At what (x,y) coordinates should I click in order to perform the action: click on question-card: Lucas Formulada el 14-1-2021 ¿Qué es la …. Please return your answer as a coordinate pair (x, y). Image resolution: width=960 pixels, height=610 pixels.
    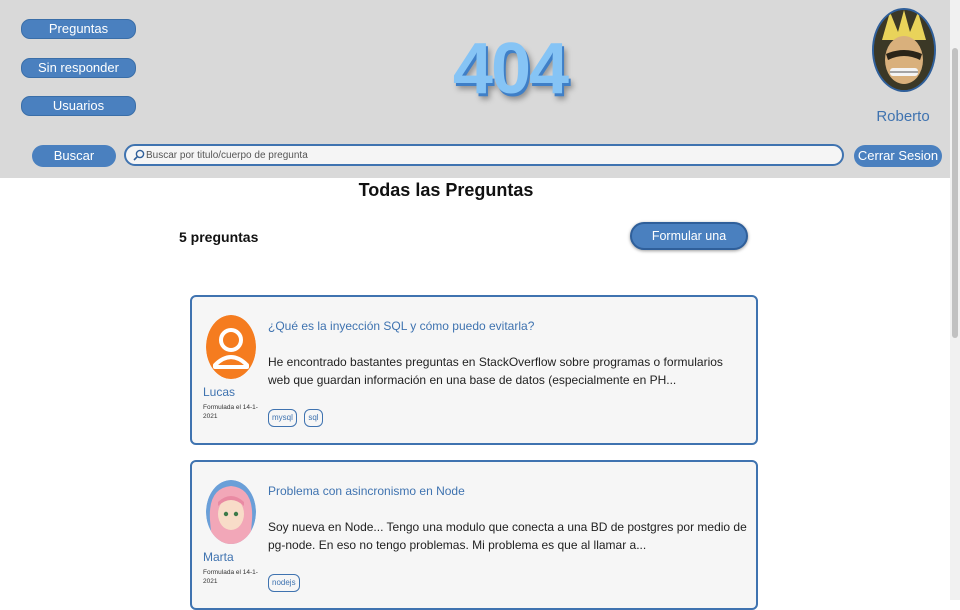
    Looking at the image, I should click on (474, 370).